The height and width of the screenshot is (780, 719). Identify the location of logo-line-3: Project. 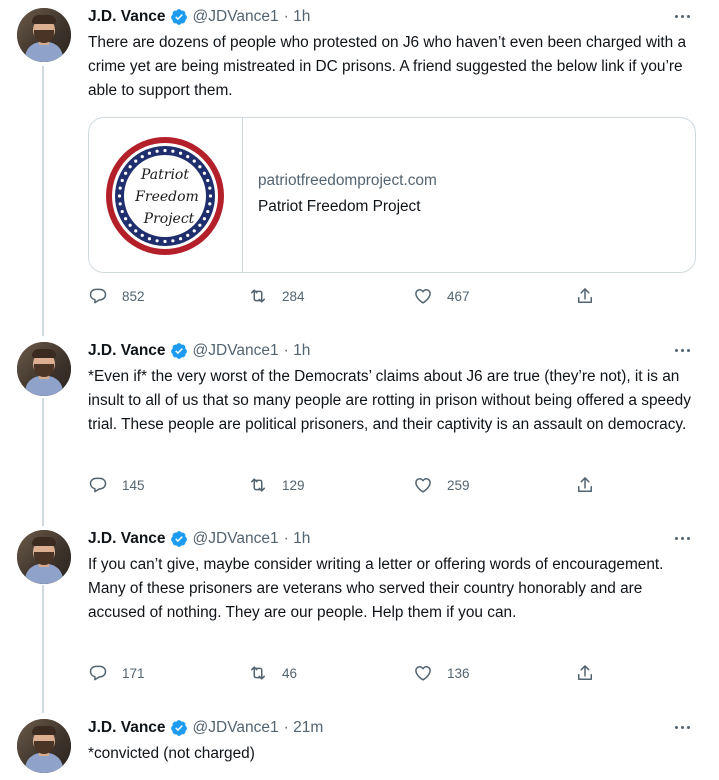
(169, 219).